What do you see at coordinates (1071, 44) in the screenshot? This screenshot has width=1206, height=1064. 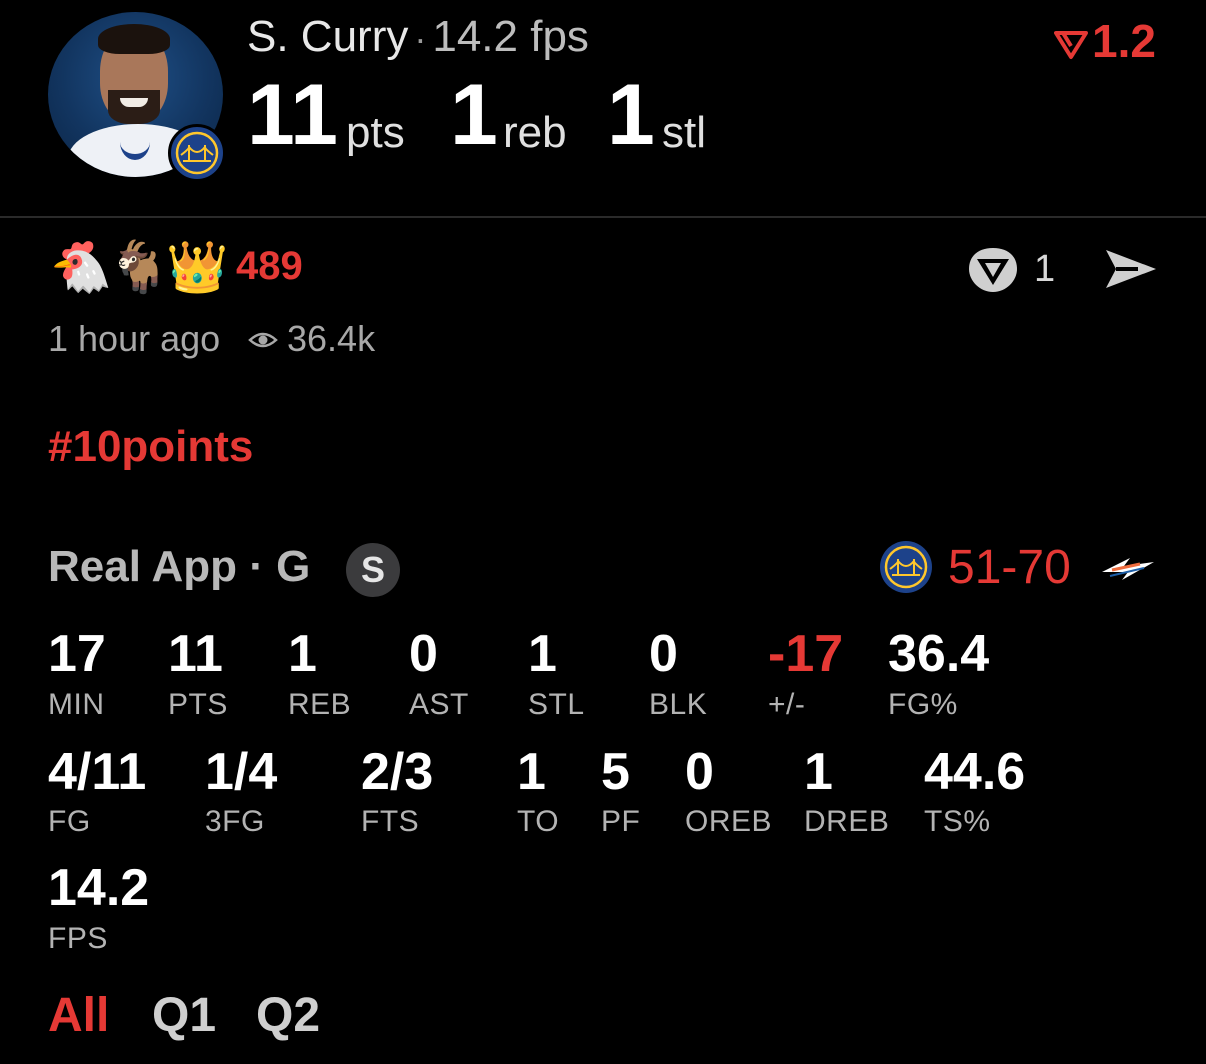 I see `down-arrow-icon` at bounding box center [1071, 44].